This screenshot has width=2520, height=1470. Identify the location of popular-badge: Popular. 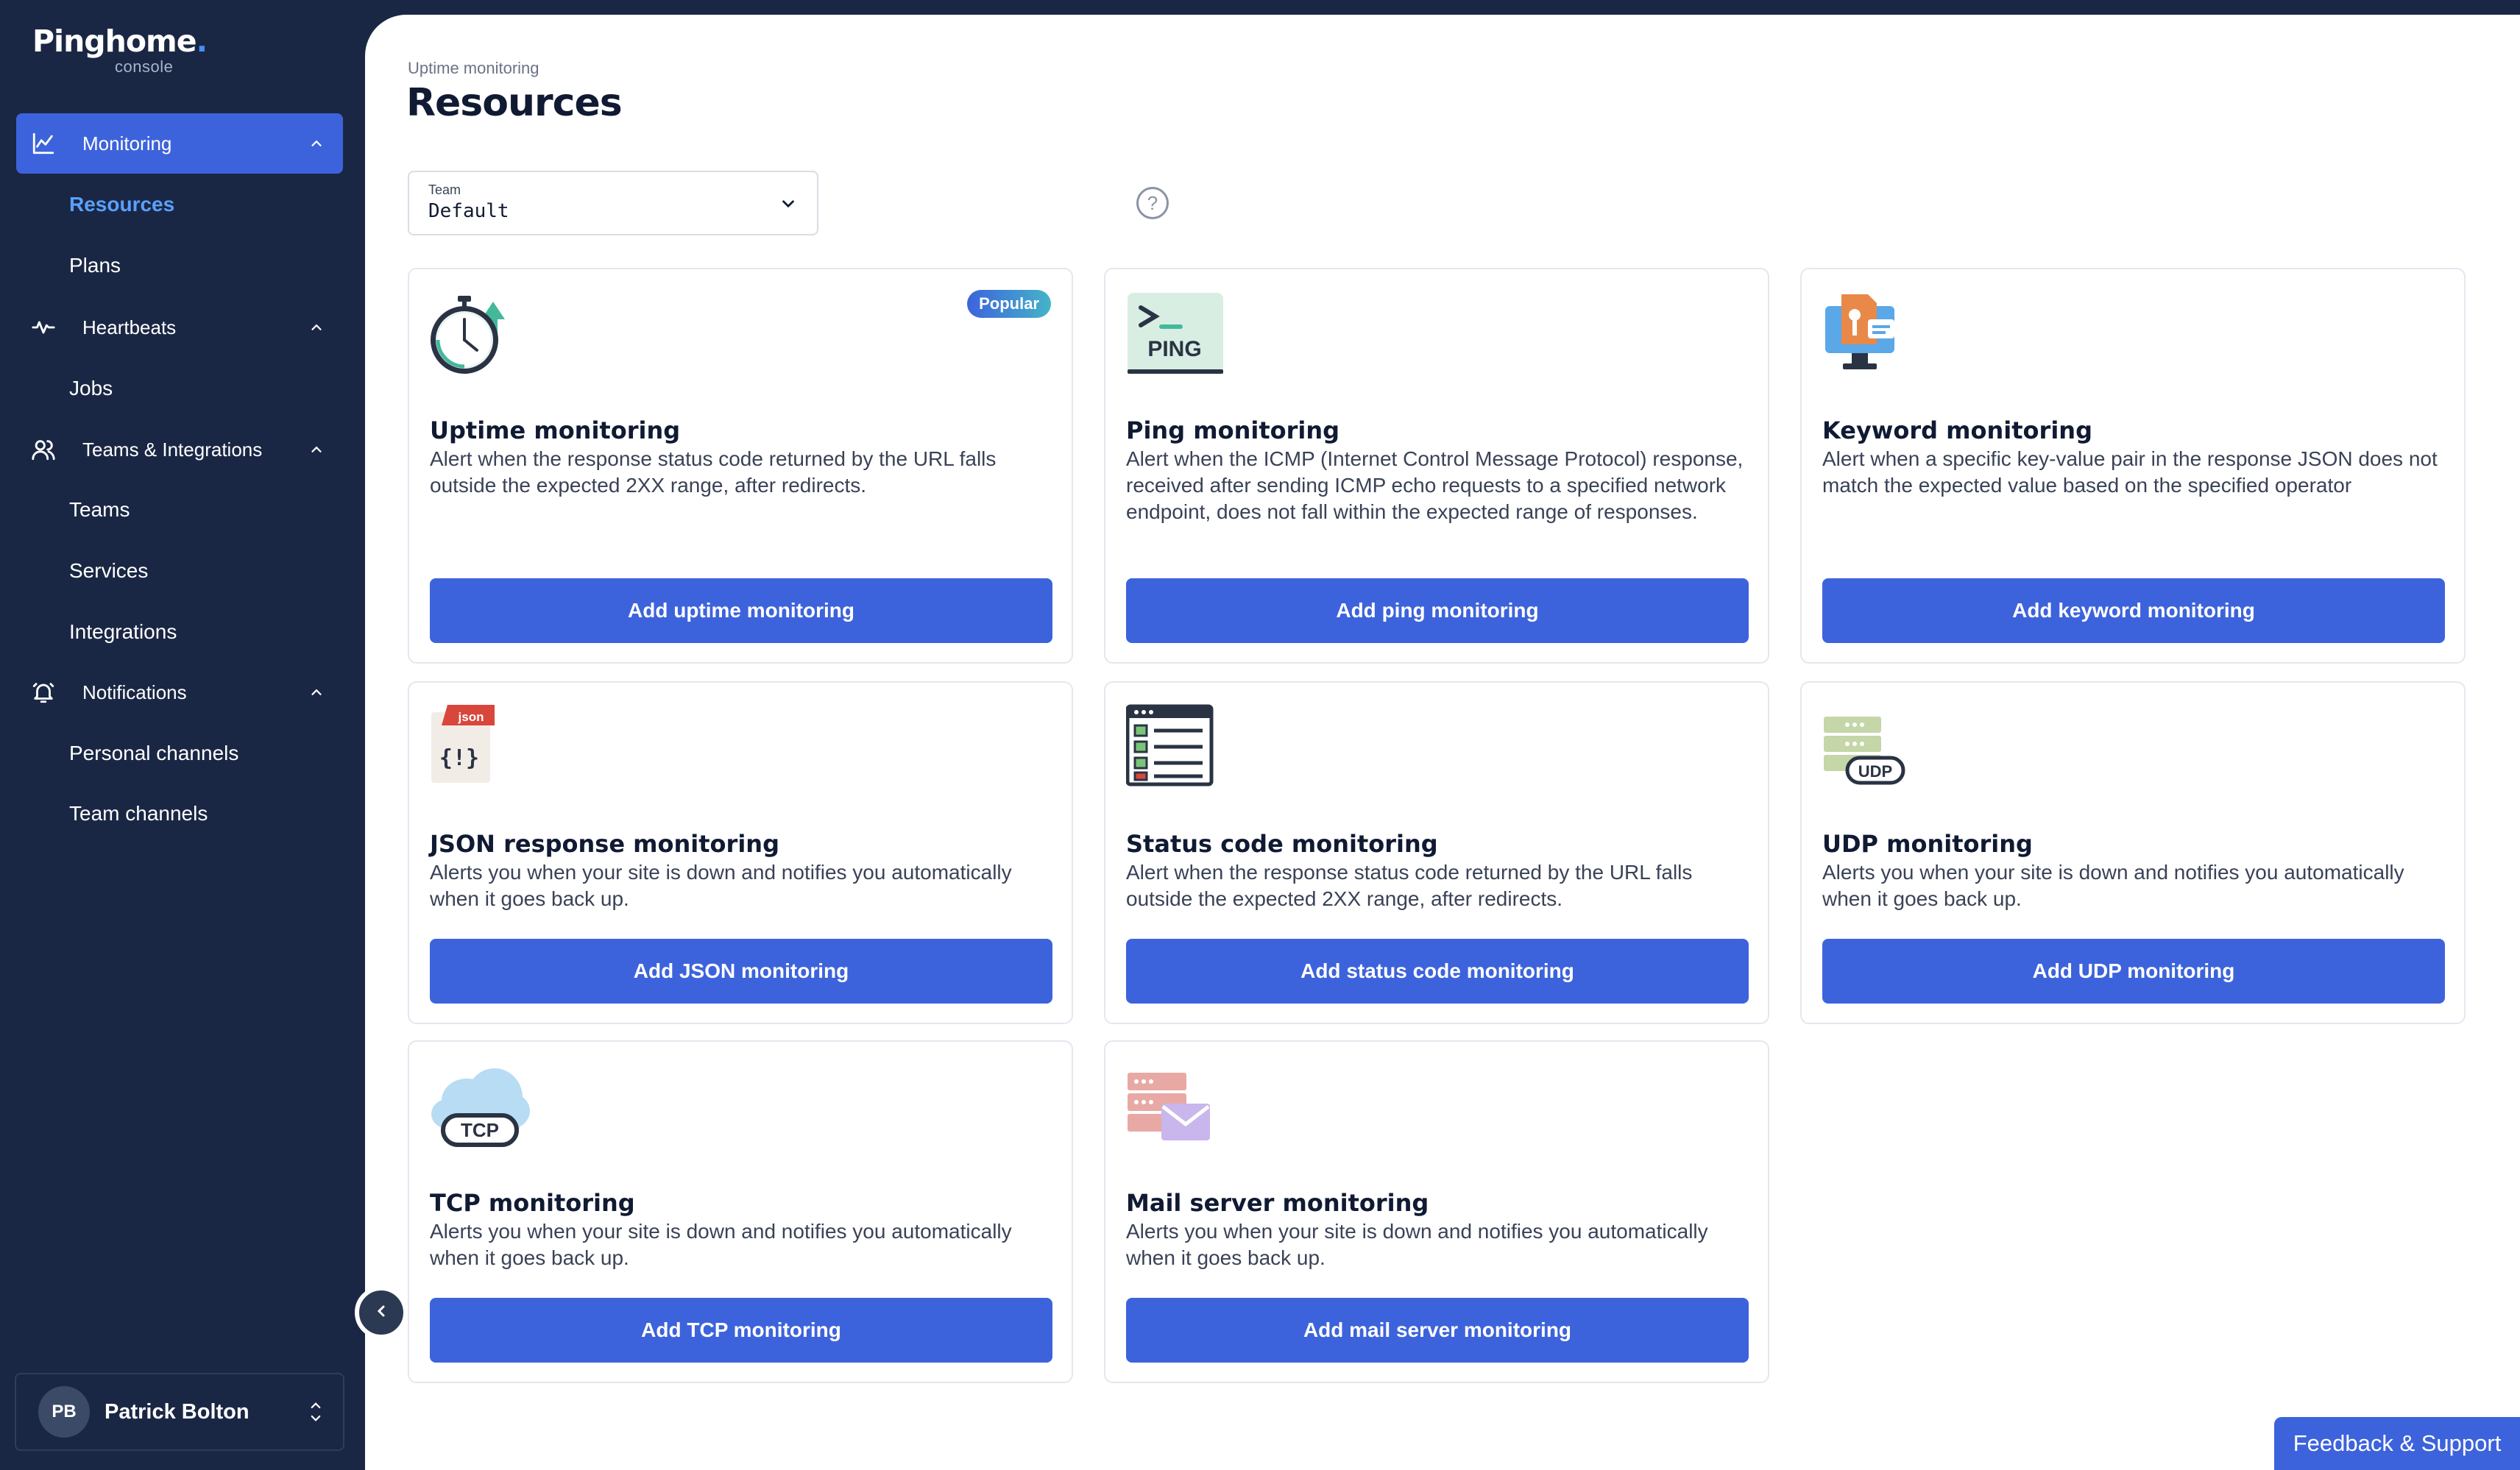
(1009, 304).